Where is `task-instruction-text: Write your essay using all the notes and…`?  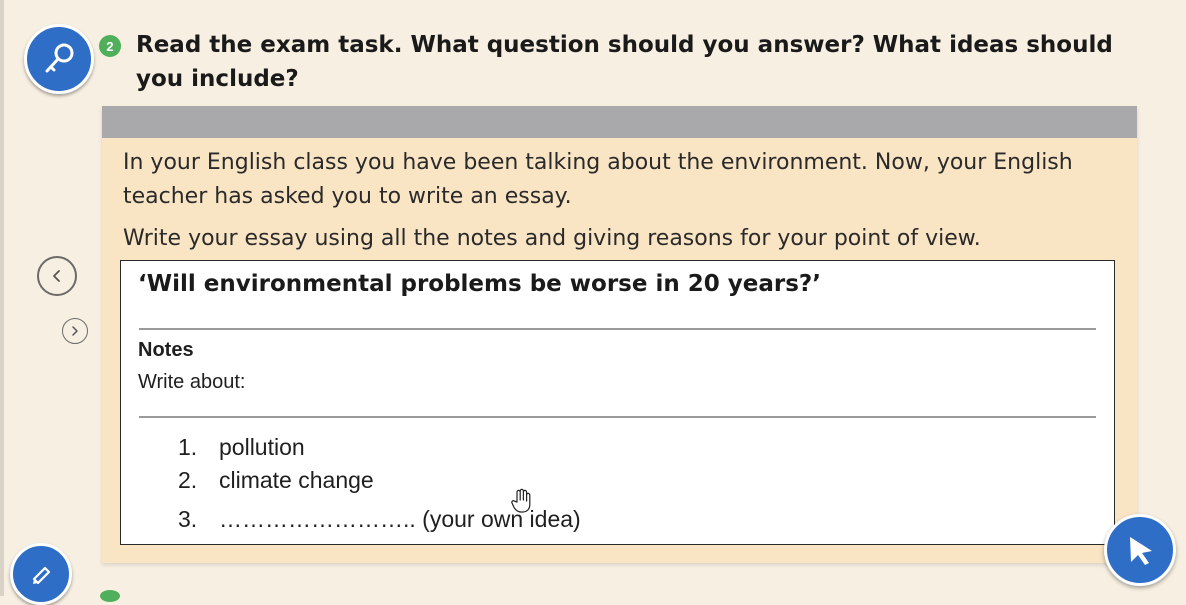
task-instruction-text: Write your essay using all the notes and… is located at coordinates (552, 238).